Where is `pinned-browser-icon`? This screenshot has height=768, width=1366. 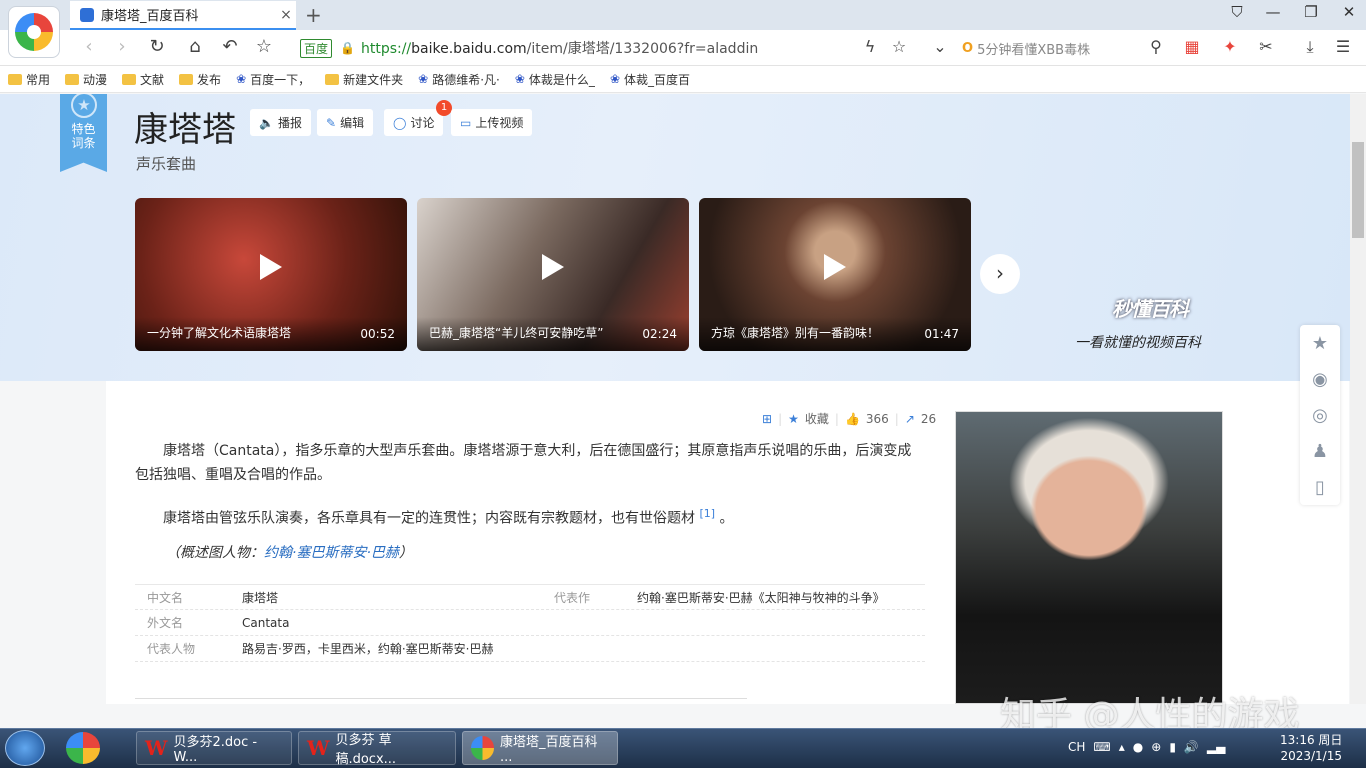
pinned-browser-icon is located at coordinates (83, 748).